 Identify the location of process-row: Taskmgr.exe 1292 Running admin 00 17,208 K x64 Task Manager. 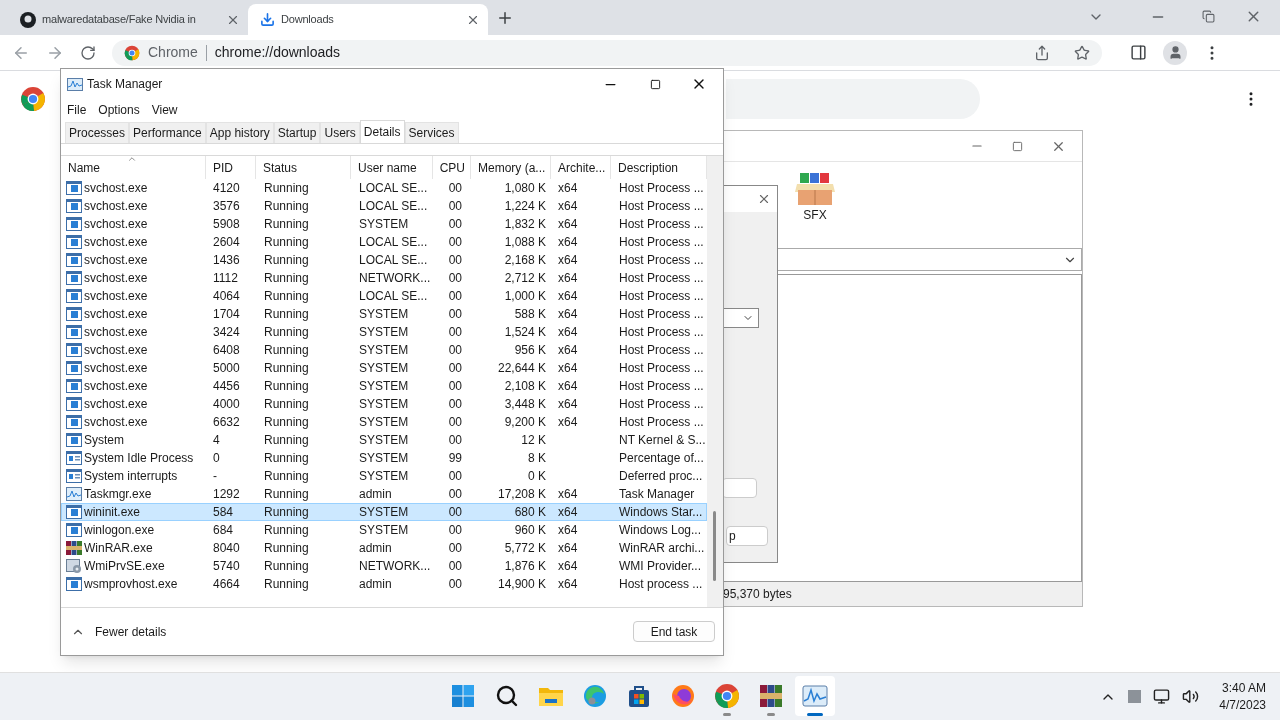
(384, 494).